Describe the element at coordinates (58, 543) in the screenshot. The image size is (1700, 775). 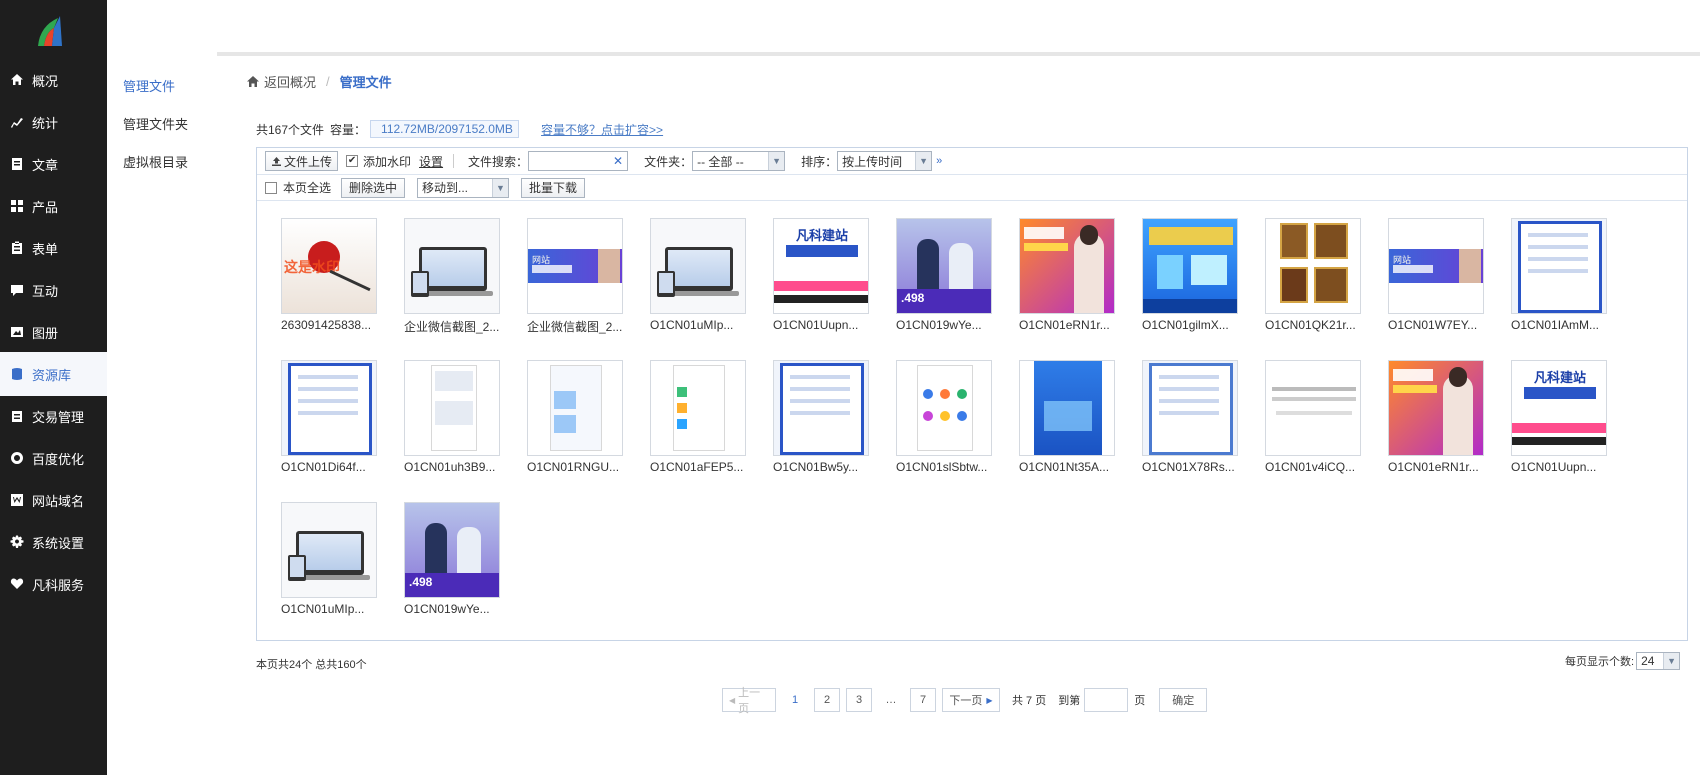
I see `sidebar-item-label: 系统设置` at that location.